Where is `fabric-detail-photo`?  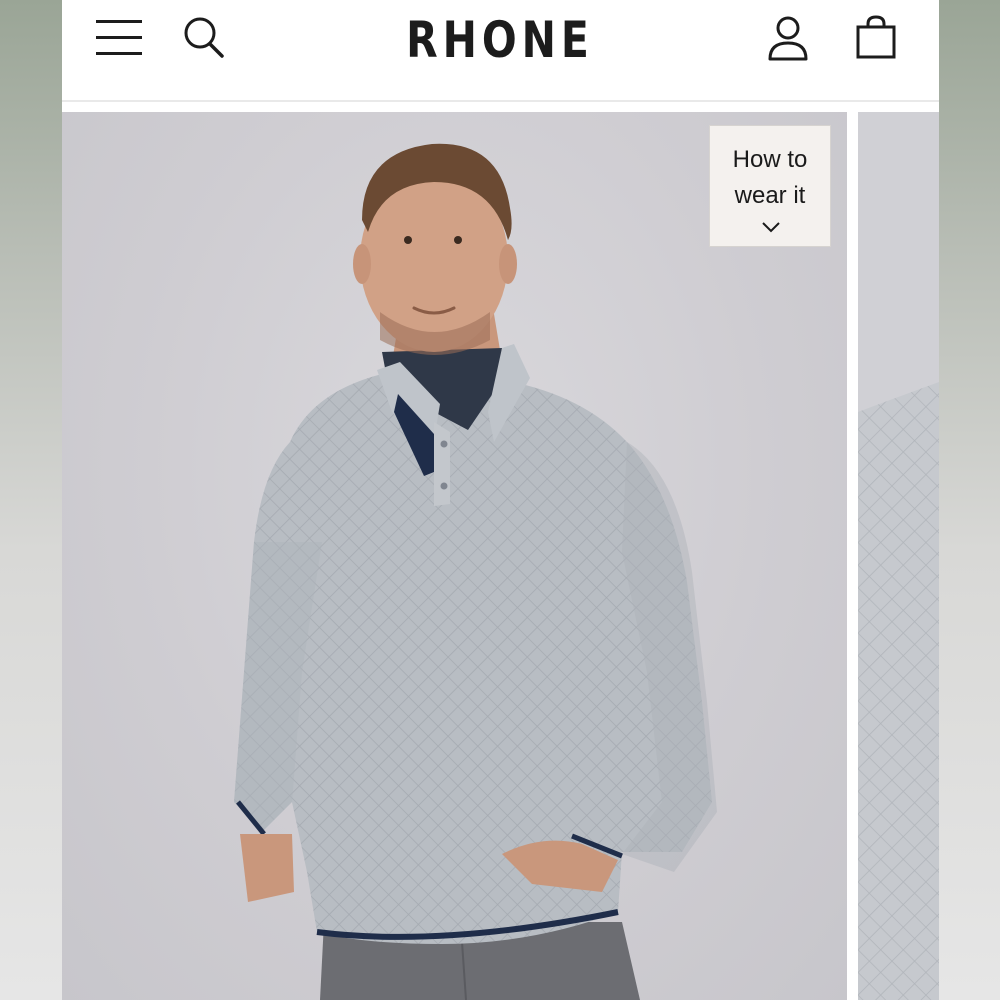 fabric-detail-photo is located at coordinates (898, 556).